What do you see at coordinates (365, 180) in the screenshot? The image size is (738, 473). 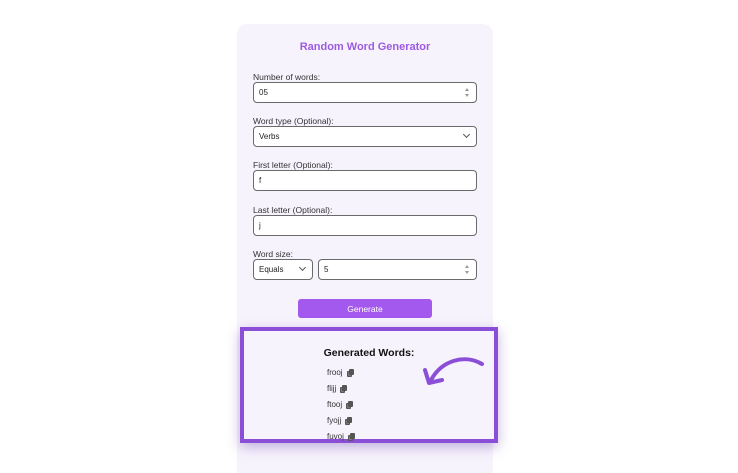 I see `first-letter-input: f` at bounding box center [365, 180].